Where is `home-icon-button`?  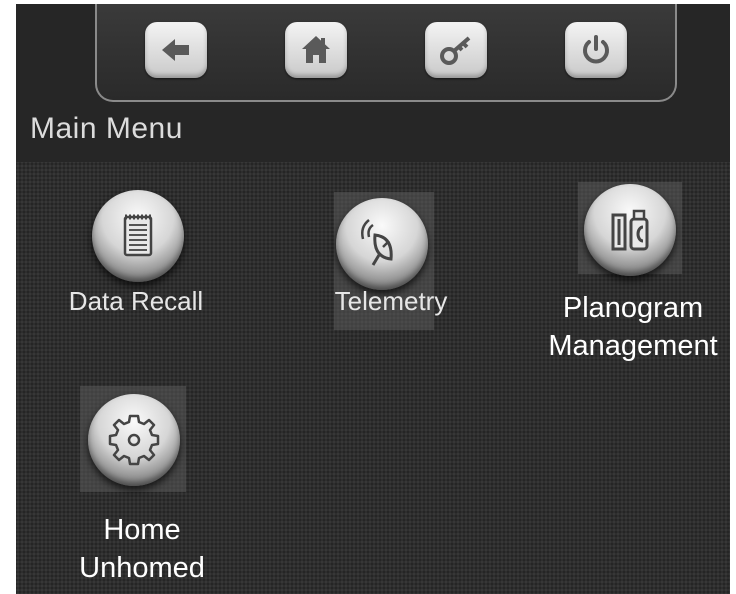
home-icon-button is located at coordinates (134, 440).